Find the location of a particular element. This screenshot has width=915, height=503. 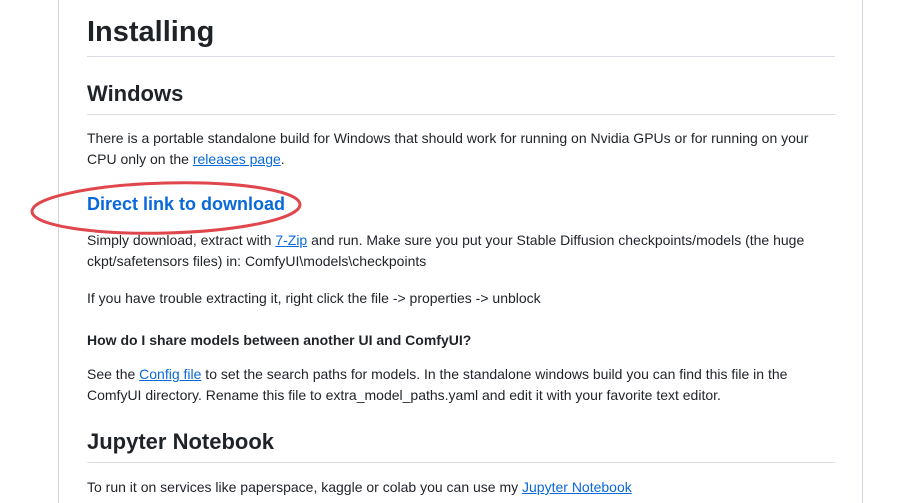

jupyter-heading: Jupyter Notebook is located at coordinates (181, 441).